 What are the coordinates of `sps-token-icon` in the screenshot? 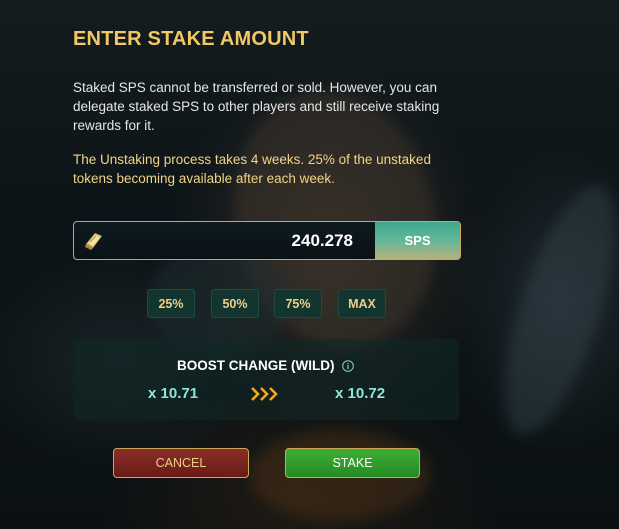 It's located at (94, 241).